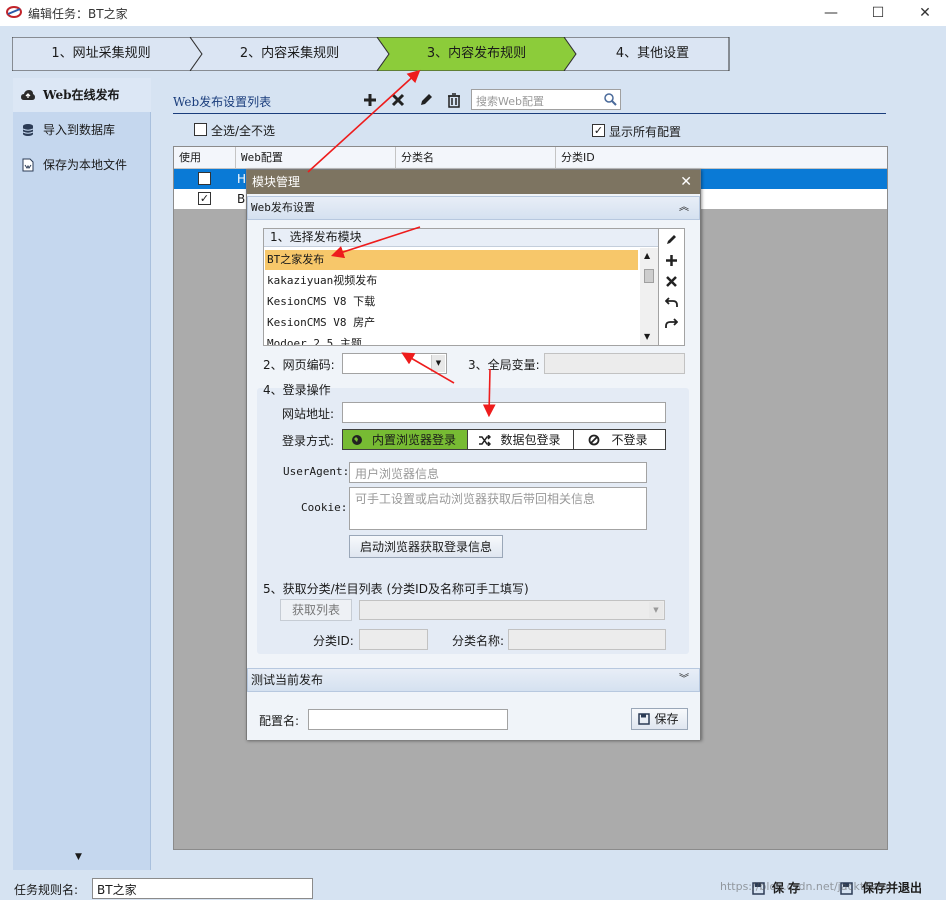 The image size is (946, 900). What do you see at coordinates (297, 390) in the screenshot?
I see `login-group-label: 4、登录操作` at bounding box center [297, 390].